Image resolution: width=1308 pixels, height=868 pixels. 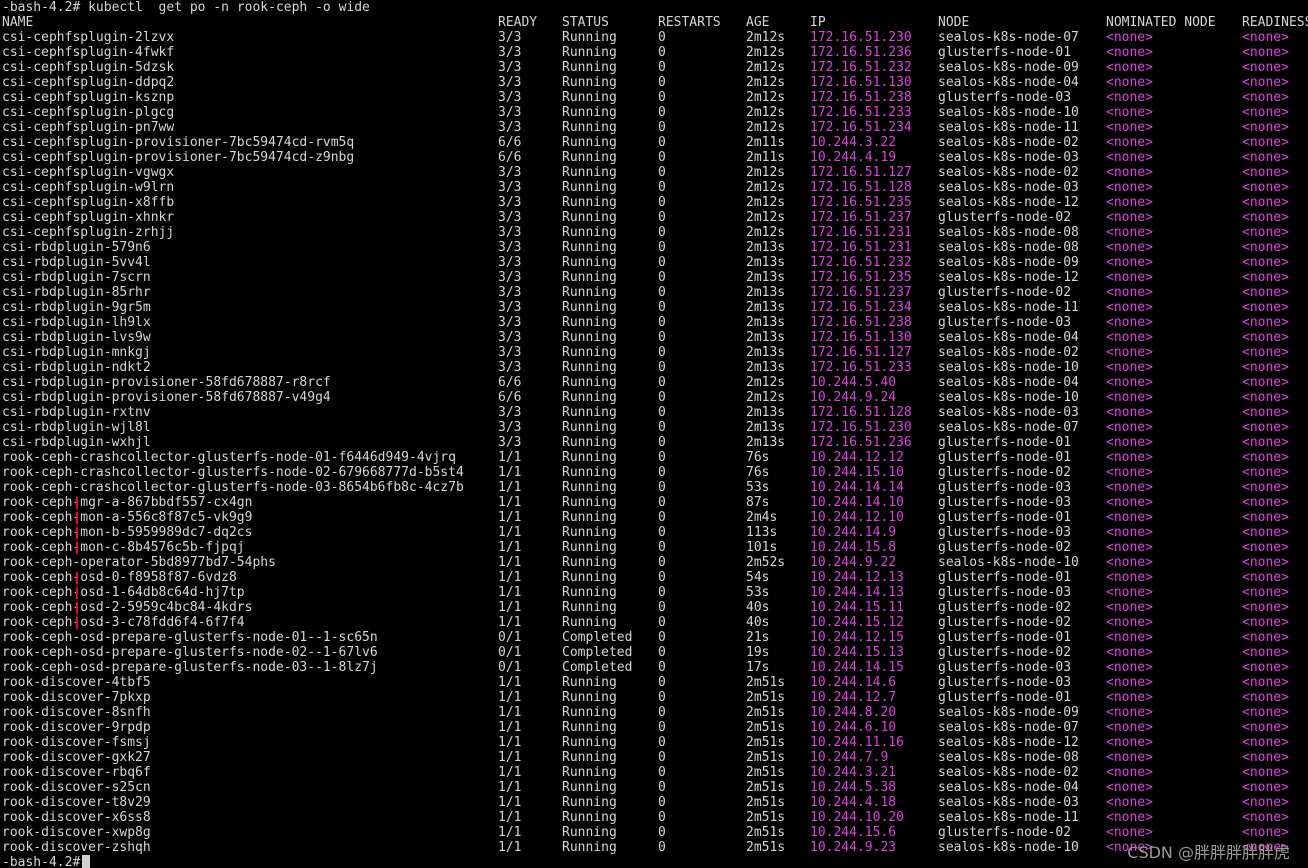 I want to click on cell-name: csi-cephfsplugin-ddpq2, so click(x=88, y=82).